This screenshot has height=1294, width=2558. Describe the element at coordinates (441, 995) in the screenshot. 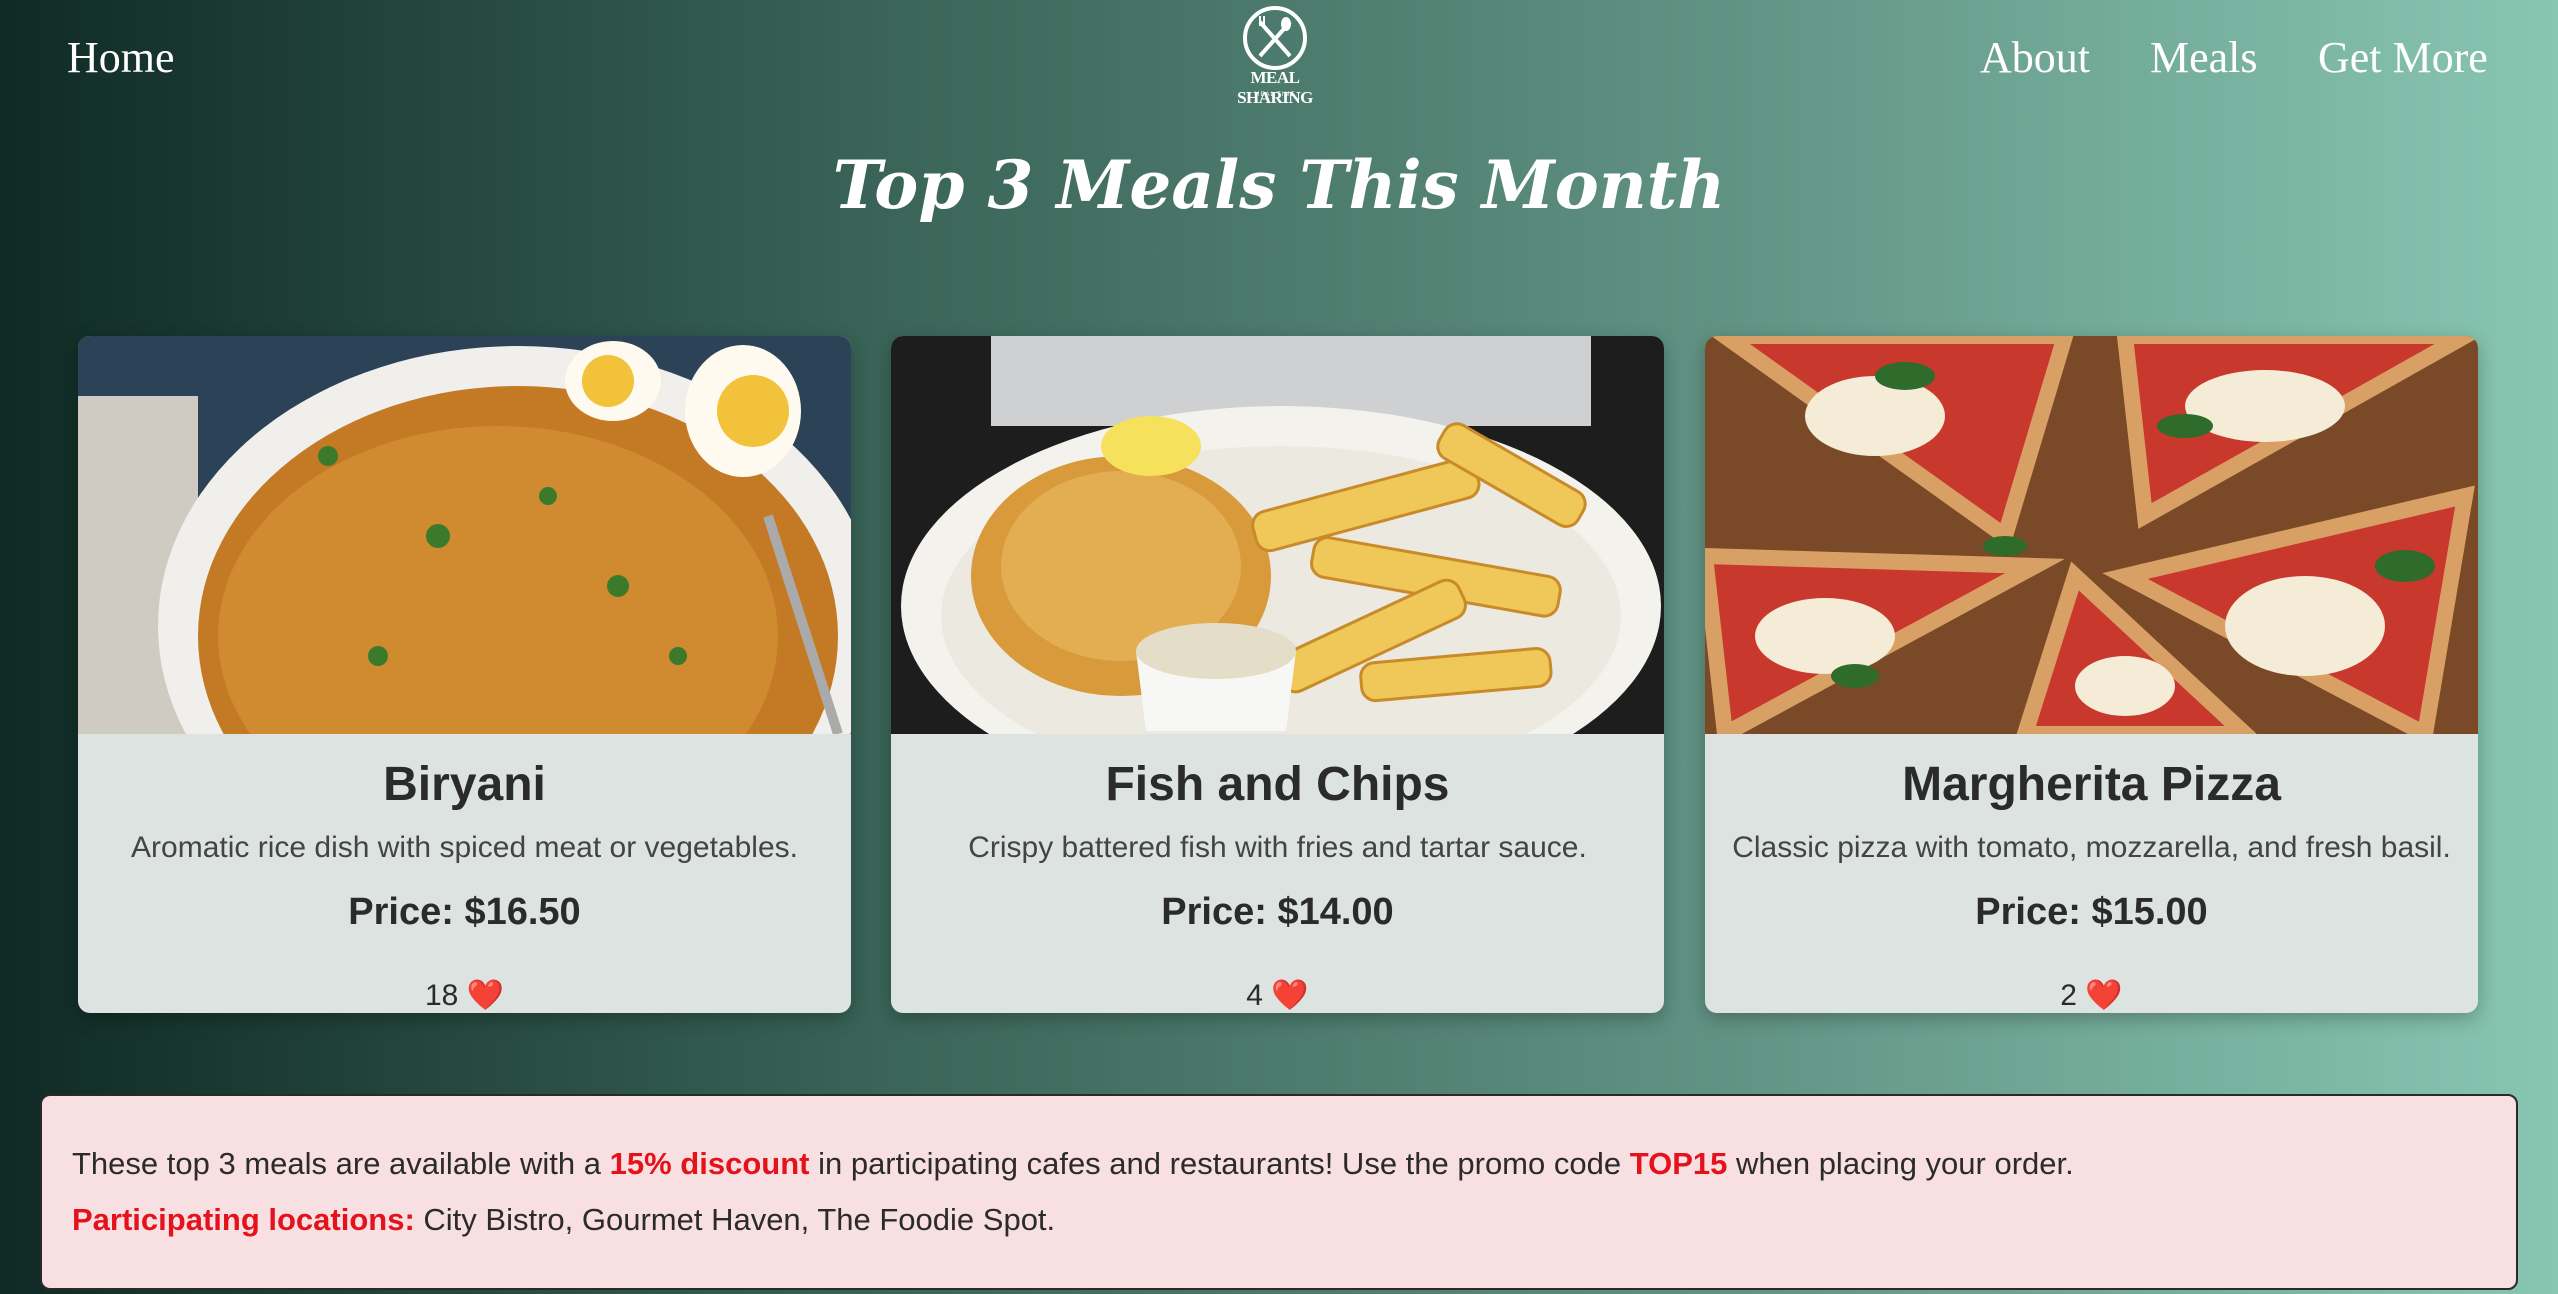

I see `like-count: 18` at that location.